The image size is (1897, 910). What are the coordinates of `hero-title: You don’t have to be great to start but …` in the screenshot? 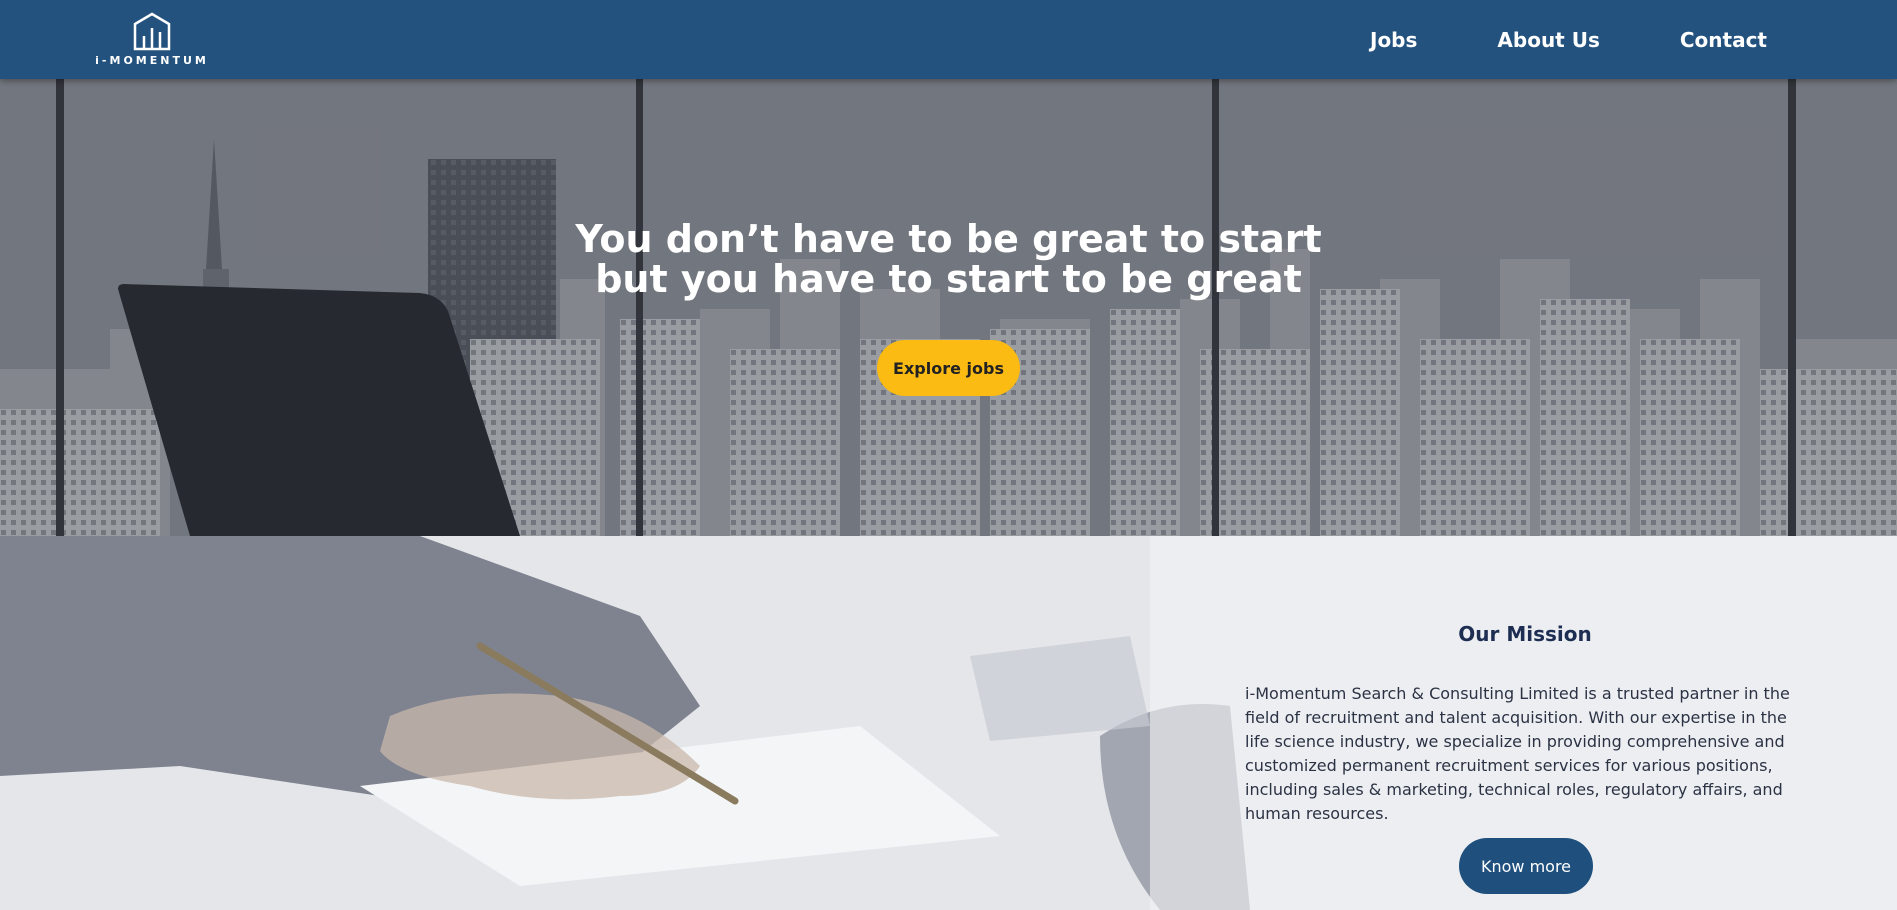 It's located at (948, 259).